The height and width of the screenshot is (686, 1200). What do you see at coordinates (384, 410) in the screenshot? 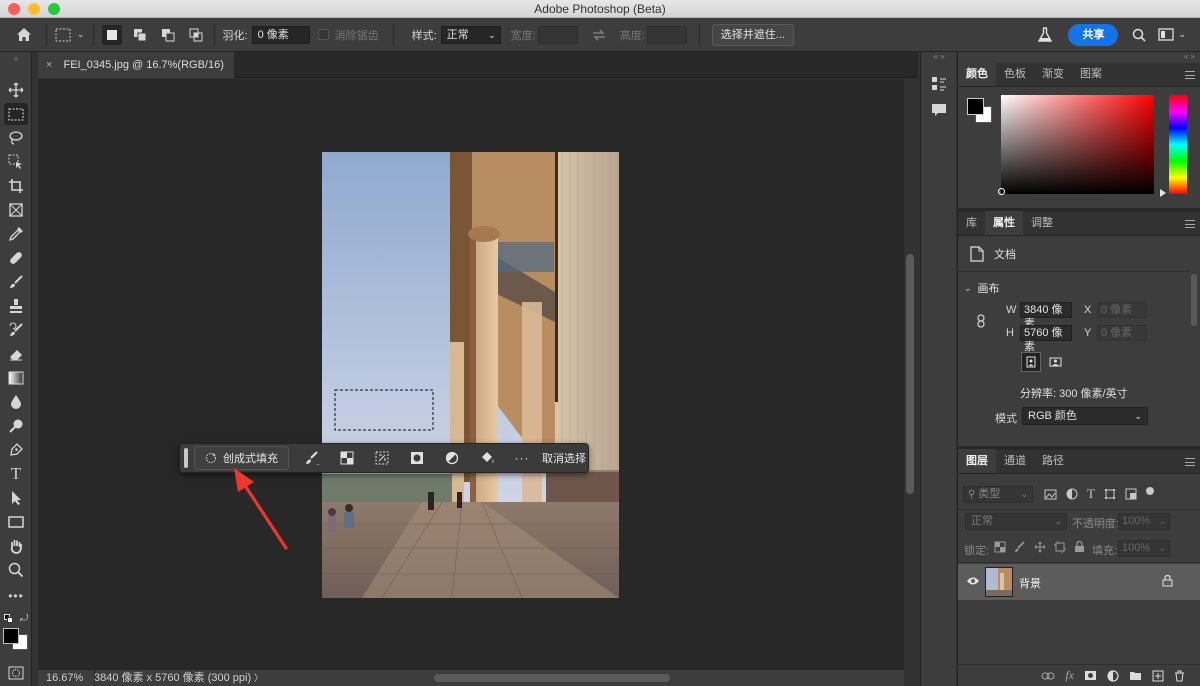
I see `marquee-selection` at bounding box center [384, 410].